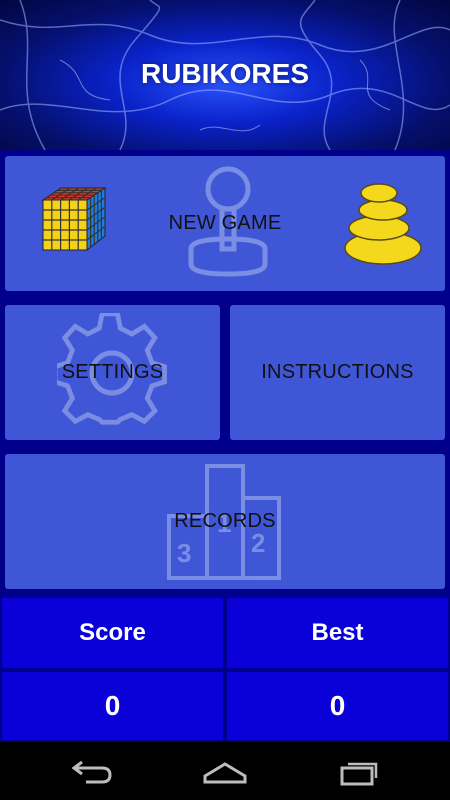 The height and width of the screenshot is (800, 450). Describe the element at coordinates (112, 633) in the screenshot. I see `score-label: Score` at that location.